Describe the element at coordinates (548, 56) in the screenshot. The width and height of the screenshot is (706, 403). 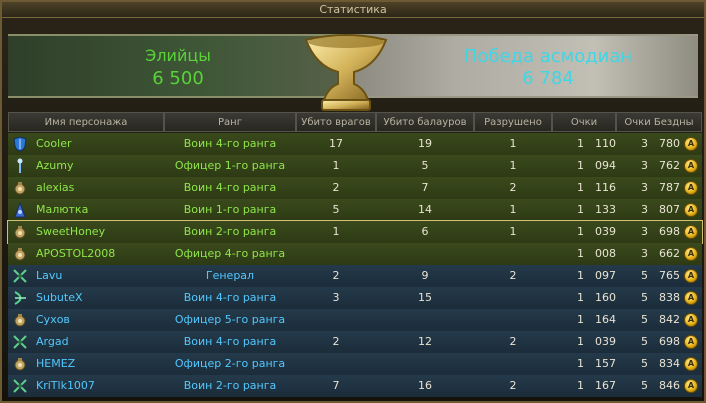
I see `asmodian-faction-name: Победа асмодиан` at that location.